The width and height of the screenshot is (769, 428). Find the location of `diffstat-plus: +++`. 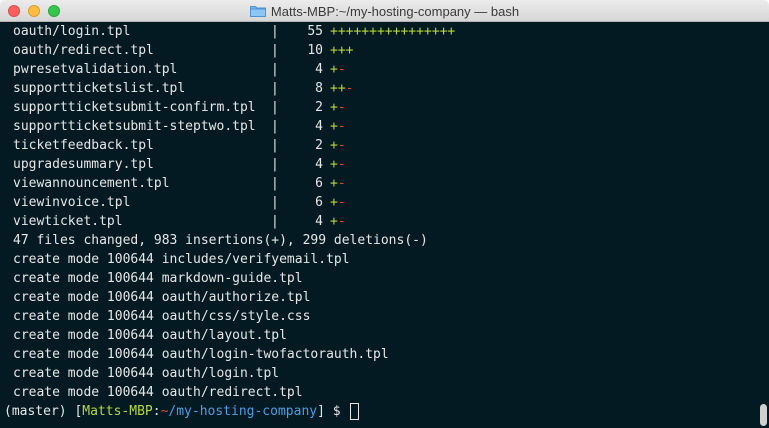

diffstat-plus: +++ is located at coordinates (342, 50).